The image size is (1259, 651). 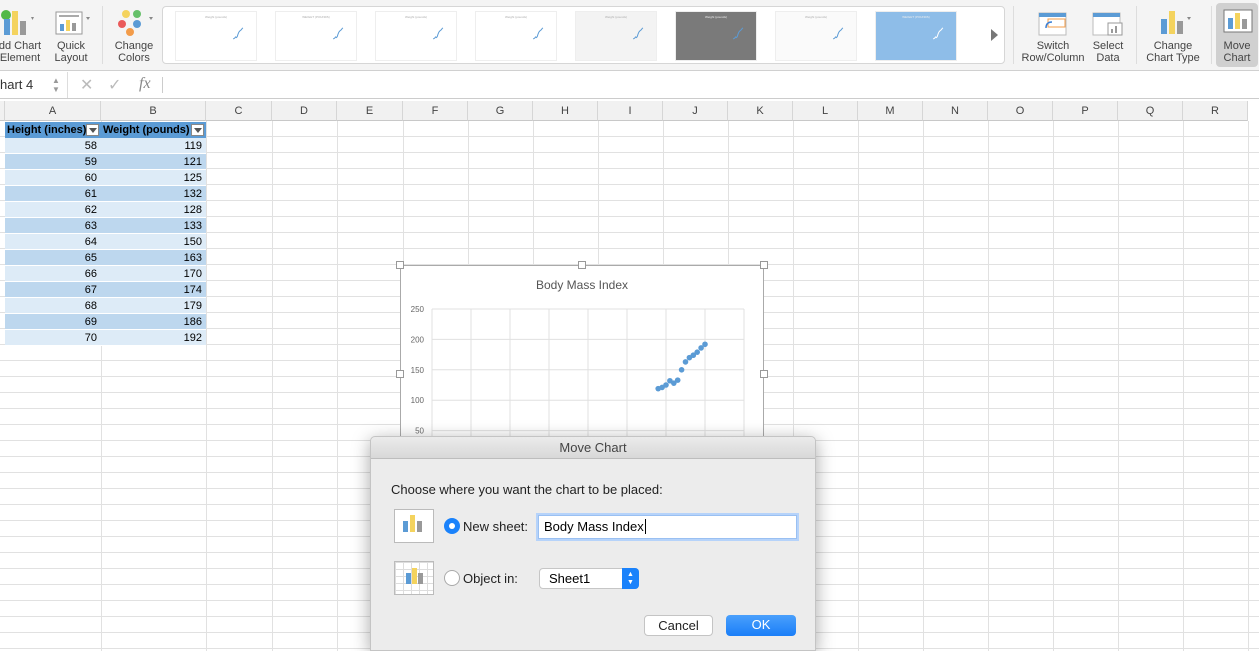 What do you see at coordinates (825, 111) in the screenshot?
I see `column-header-L: L` at bounding box center [825, 111].